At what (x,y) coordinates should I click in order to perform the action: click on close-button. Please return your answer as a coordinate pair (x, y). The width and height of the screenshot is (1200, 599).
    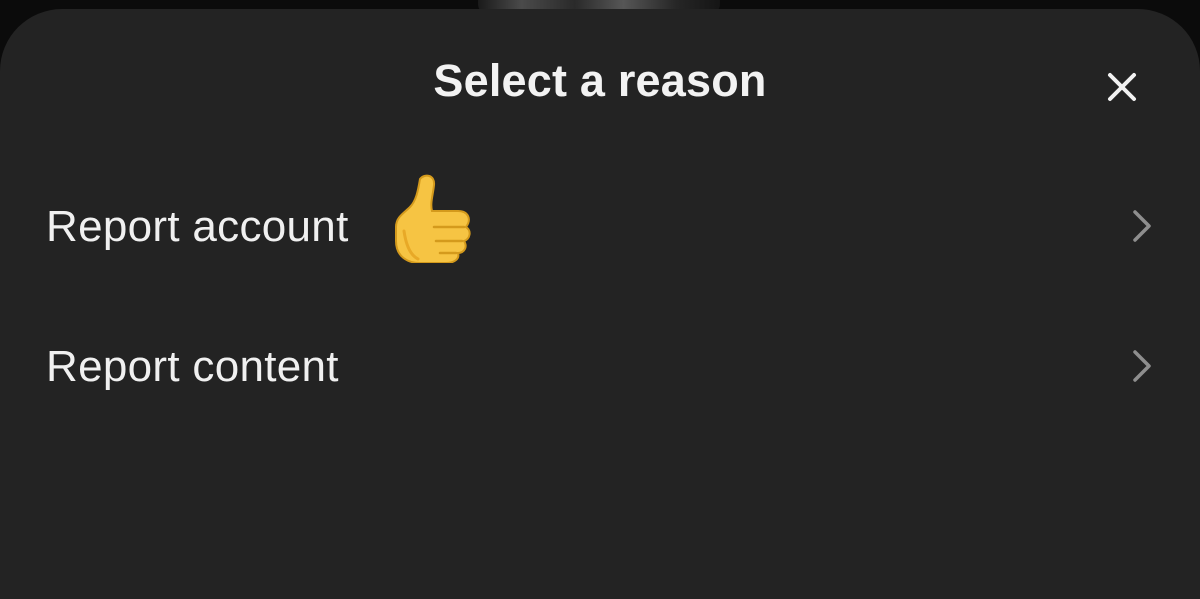
    Looking at the image, I should click on (1122, 87).